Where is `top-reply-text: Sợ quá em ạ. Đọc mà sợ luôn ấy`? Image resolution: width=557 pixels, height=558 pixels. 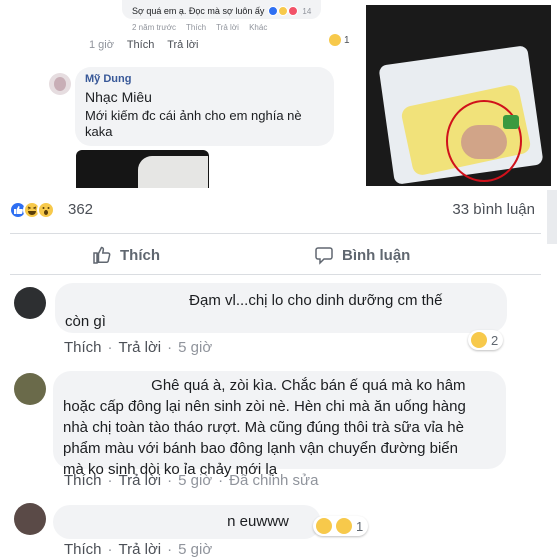
top-reply-text: Sợ quá em ạ. Đọc mà sợ luôn ấy is located at coordinates (198, 11).